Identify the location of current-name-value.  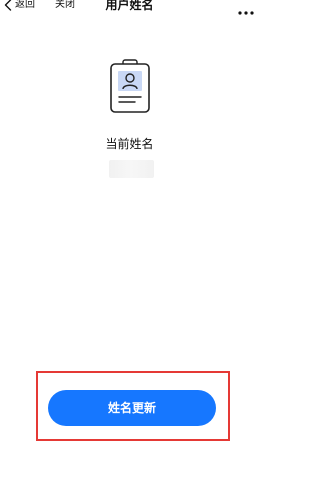
(131, 169).